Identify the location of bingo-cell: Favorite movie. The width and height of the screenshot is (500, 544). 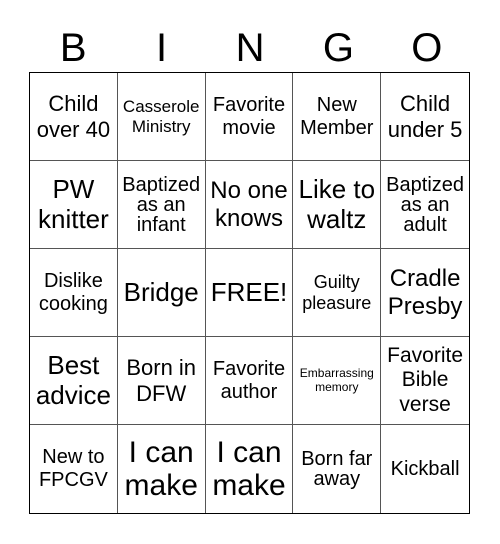
(249, 117).